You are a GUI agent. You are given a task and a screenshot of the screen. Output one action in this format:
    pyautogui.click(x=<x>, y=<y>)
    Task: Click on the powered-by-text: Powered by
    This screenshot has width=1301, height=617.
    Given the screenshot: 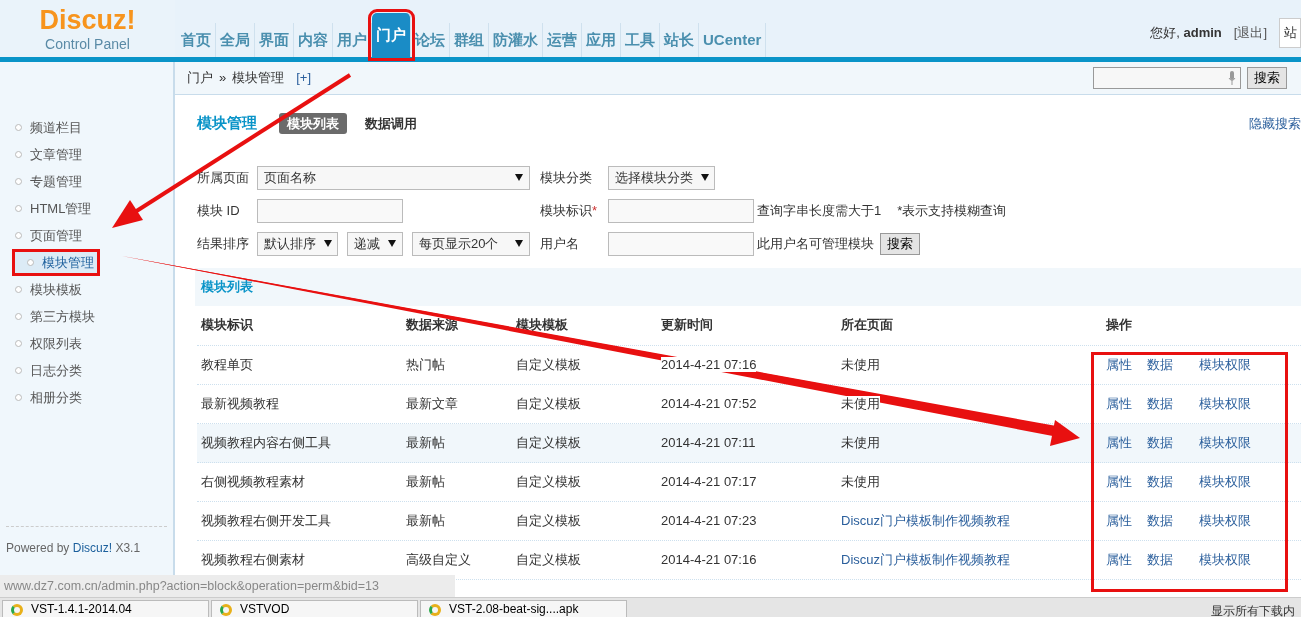 What is the action you would take?
    pyautogui.click(x=38, y=548)
    